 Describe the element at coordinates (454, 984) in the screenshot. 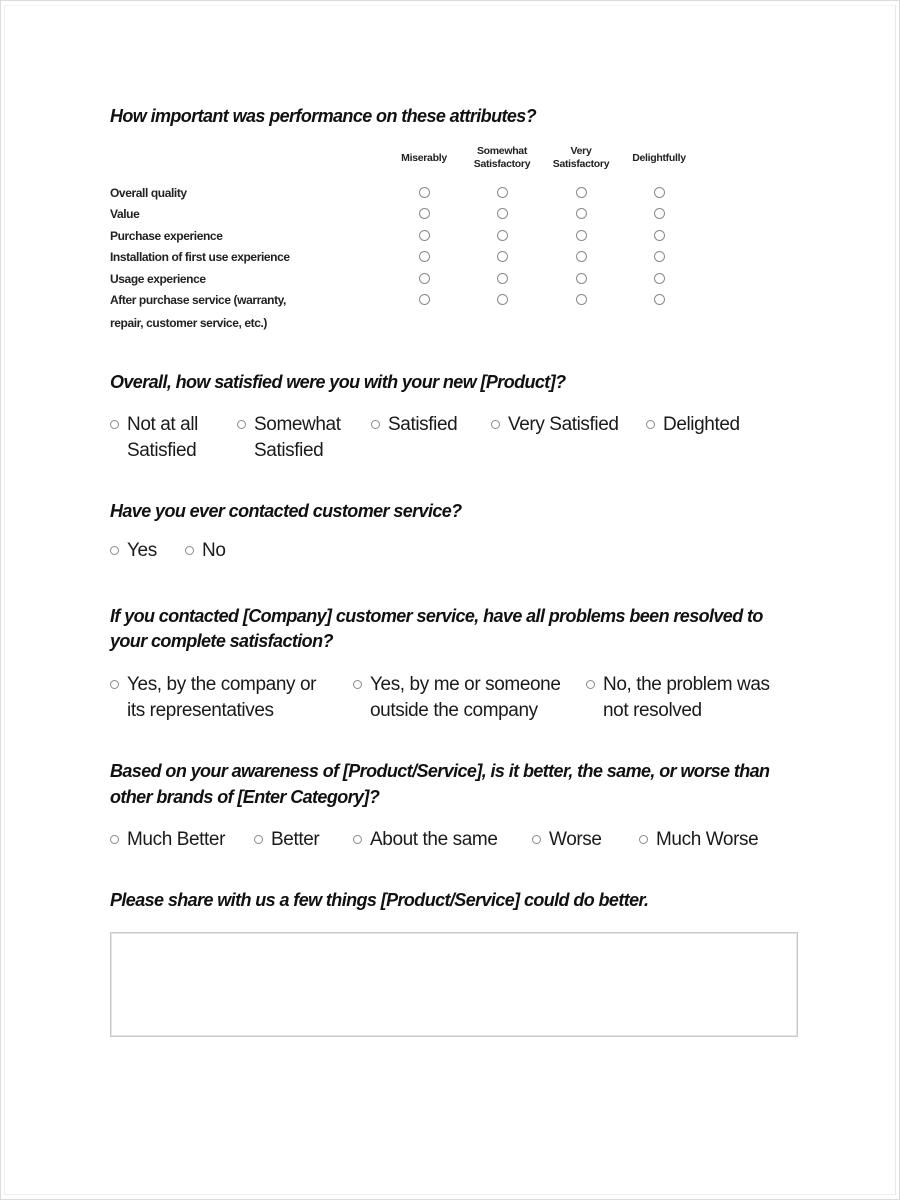

I see `feedback-textarea` at that location.